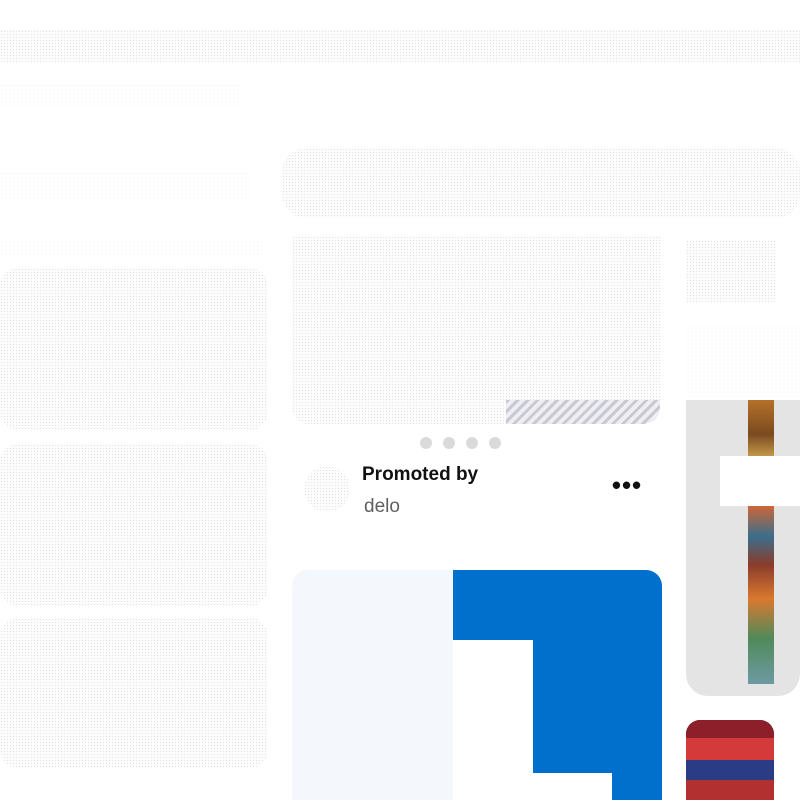 The width and height of the screenshot is (800, 800). What do you see at coordinates (420, 474) in the screenshot?
I see `promoted-by-label: Promoted by` at bounding box center [420, 474].